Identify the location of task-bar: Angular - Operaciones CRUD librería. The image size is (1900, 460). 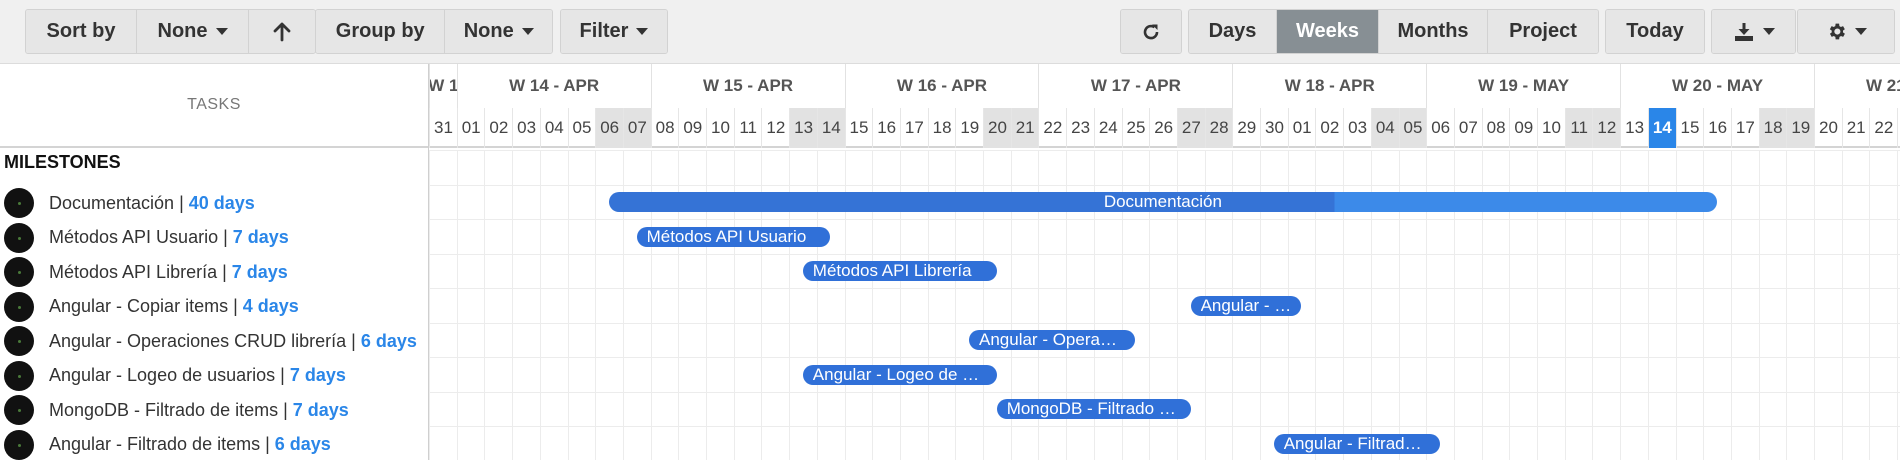
(1052, 340).